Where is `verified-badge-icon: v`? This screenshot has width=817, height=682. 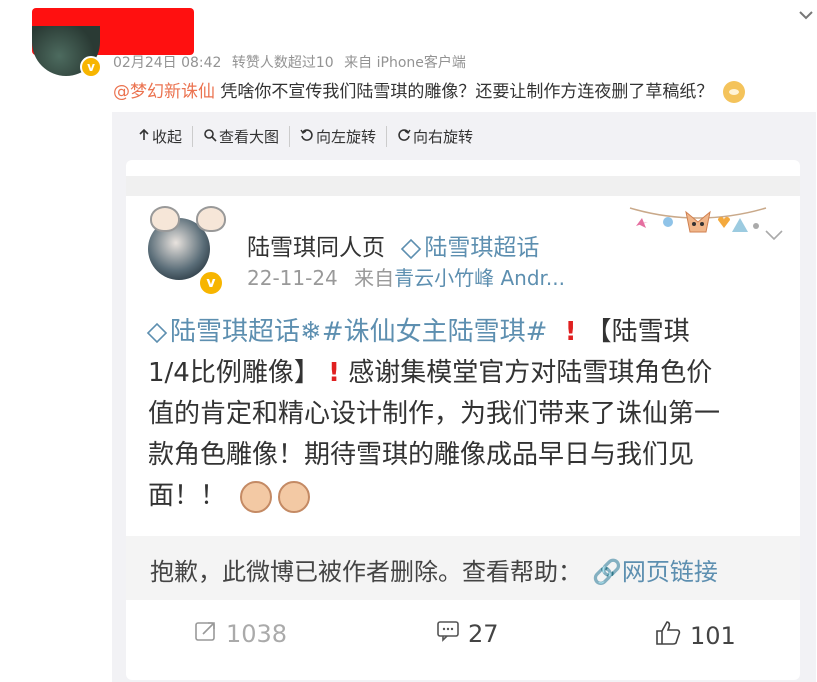
verified-badge-icon: v is located at coordinates (91, 67).